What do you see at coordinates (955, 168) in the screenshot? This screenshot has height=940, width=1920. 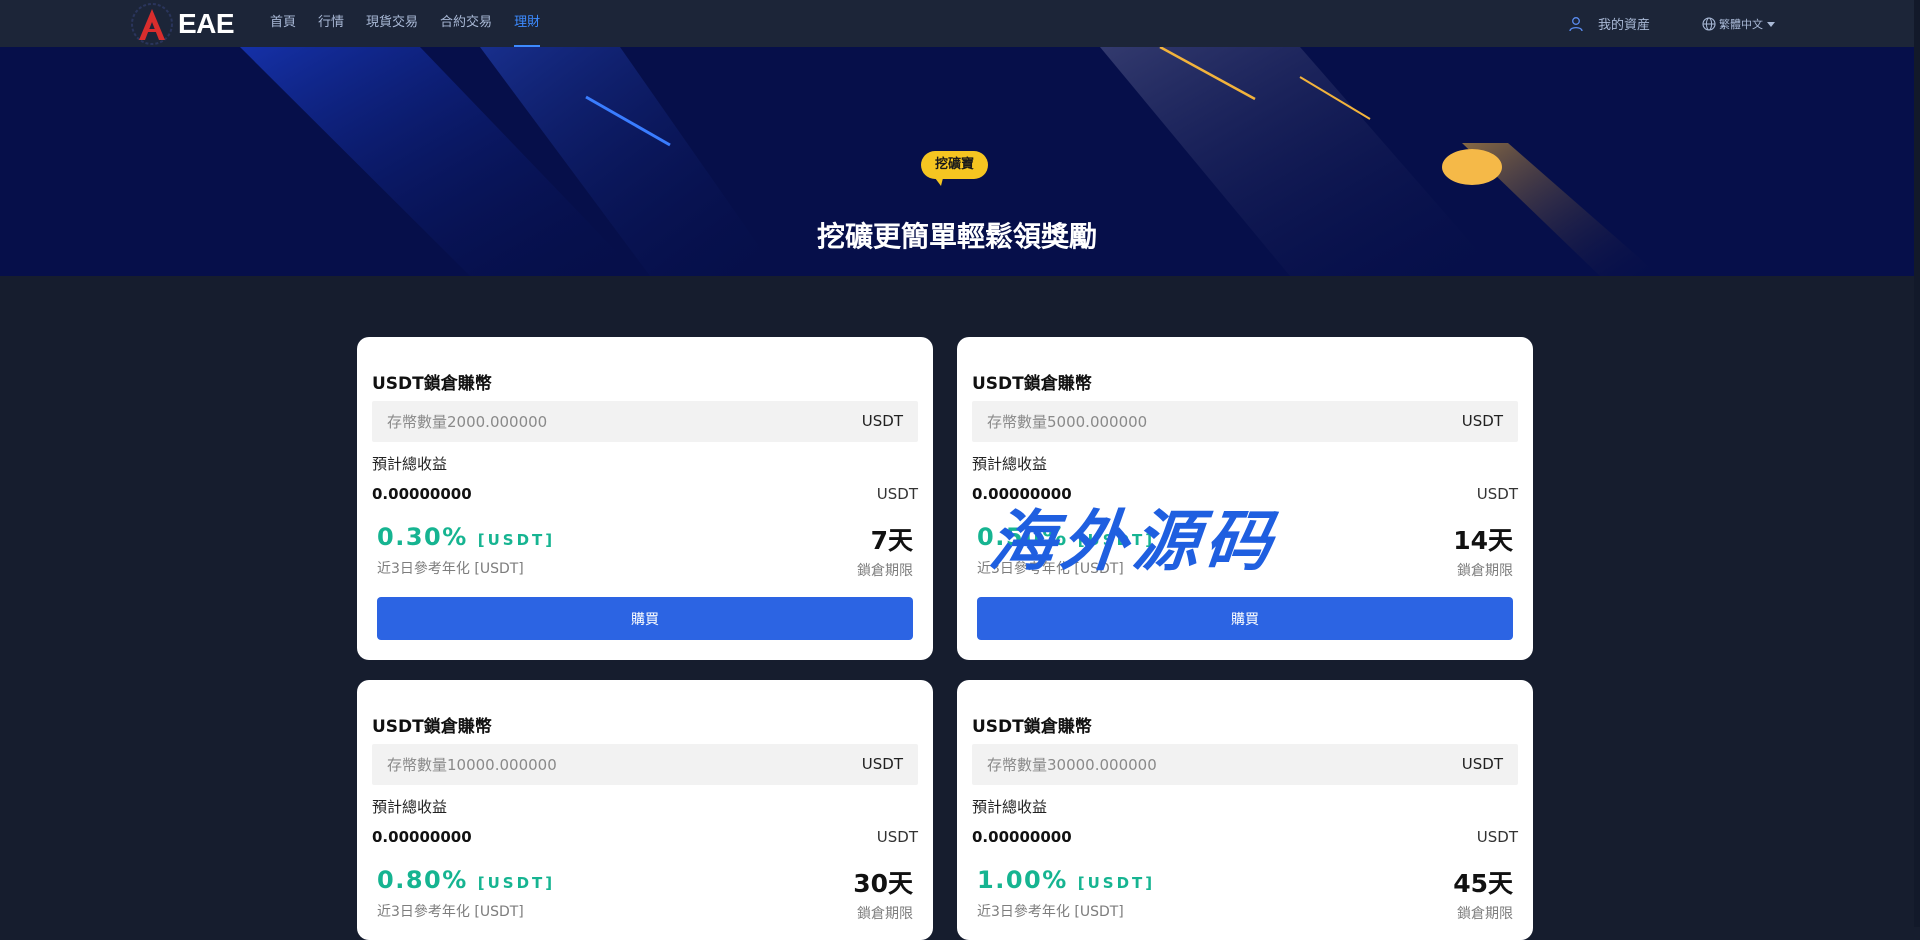 I see `mining-badge: 挖礦寶` at bounding box center [955, 168].